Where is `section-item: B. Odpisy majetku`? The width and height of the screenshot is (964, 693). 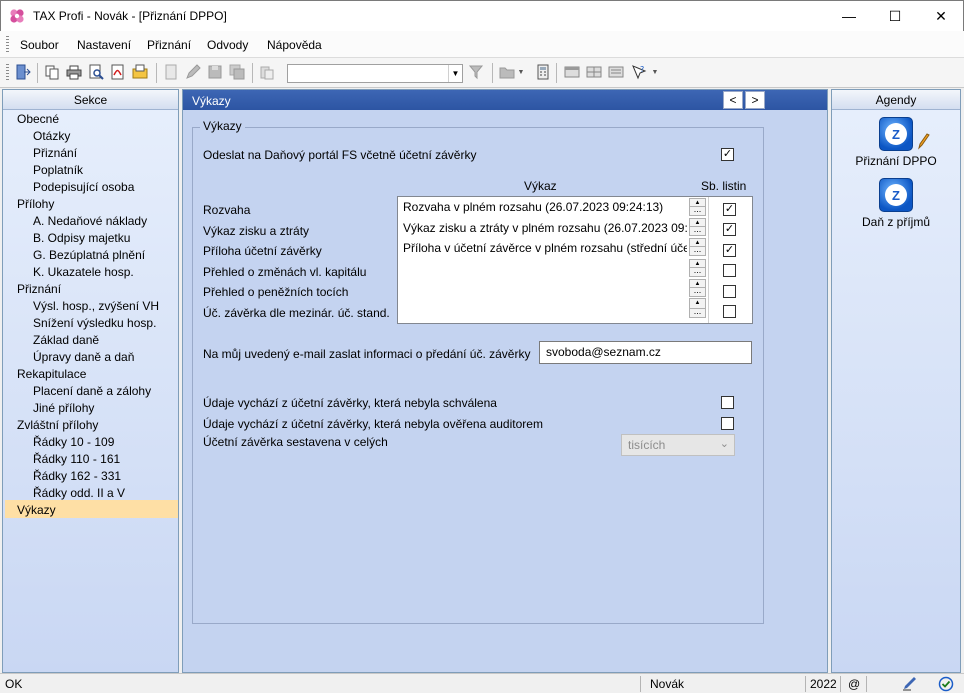
section-item: B. Odpisy majetku is located at coordinates (81, 238).